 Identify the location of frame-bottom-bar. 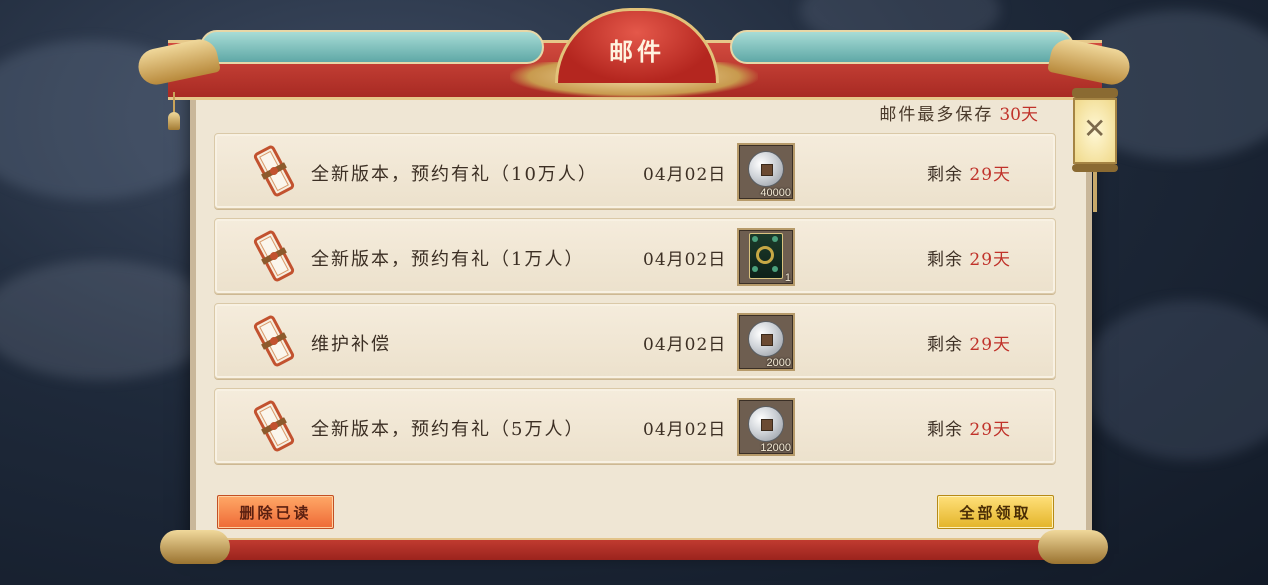
(635, 549).